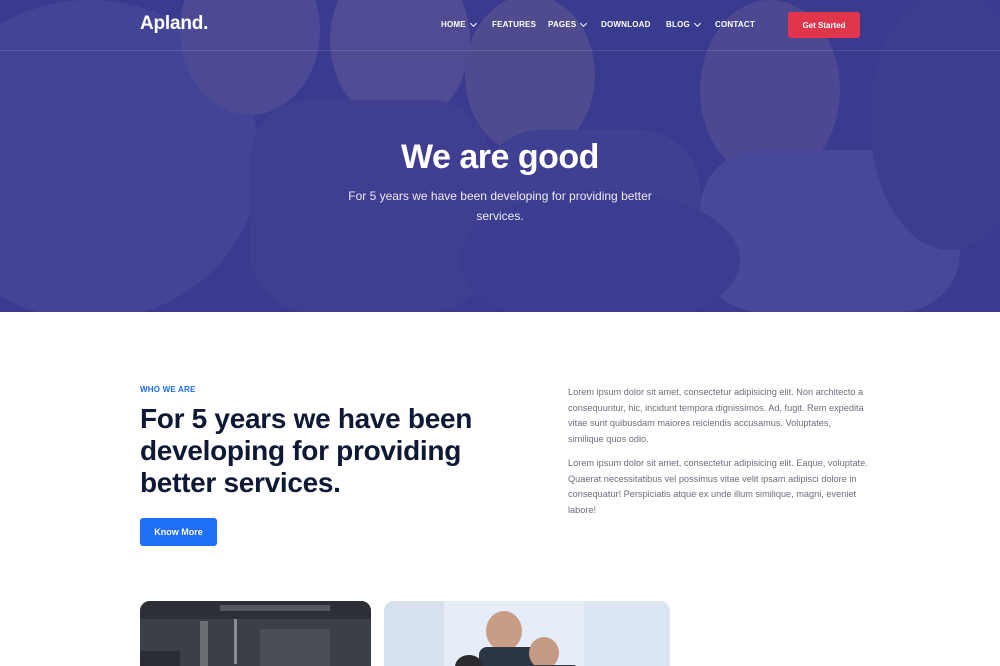 The width and height of the screenshot is (1000, 666). What do you see at coordinates (527, 633) in the screenshot?
I see `business-meeting-photo-card` at bounding box center [527, 633].